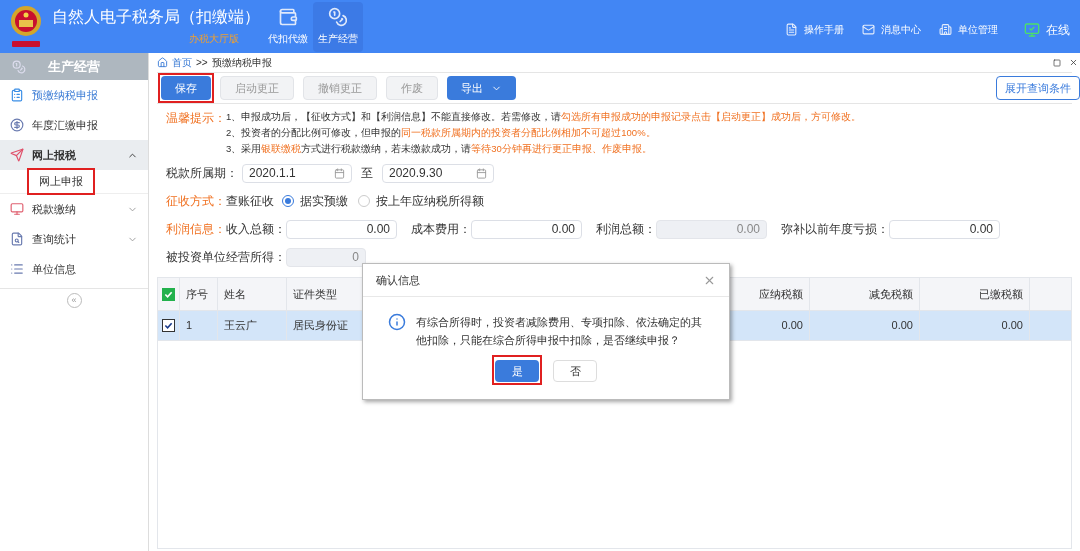 The image size is (1080, 551). What do you see at coordinates (868, 29) in the screenshot?
I see `mail-icon` at bounding box center [868, 29].